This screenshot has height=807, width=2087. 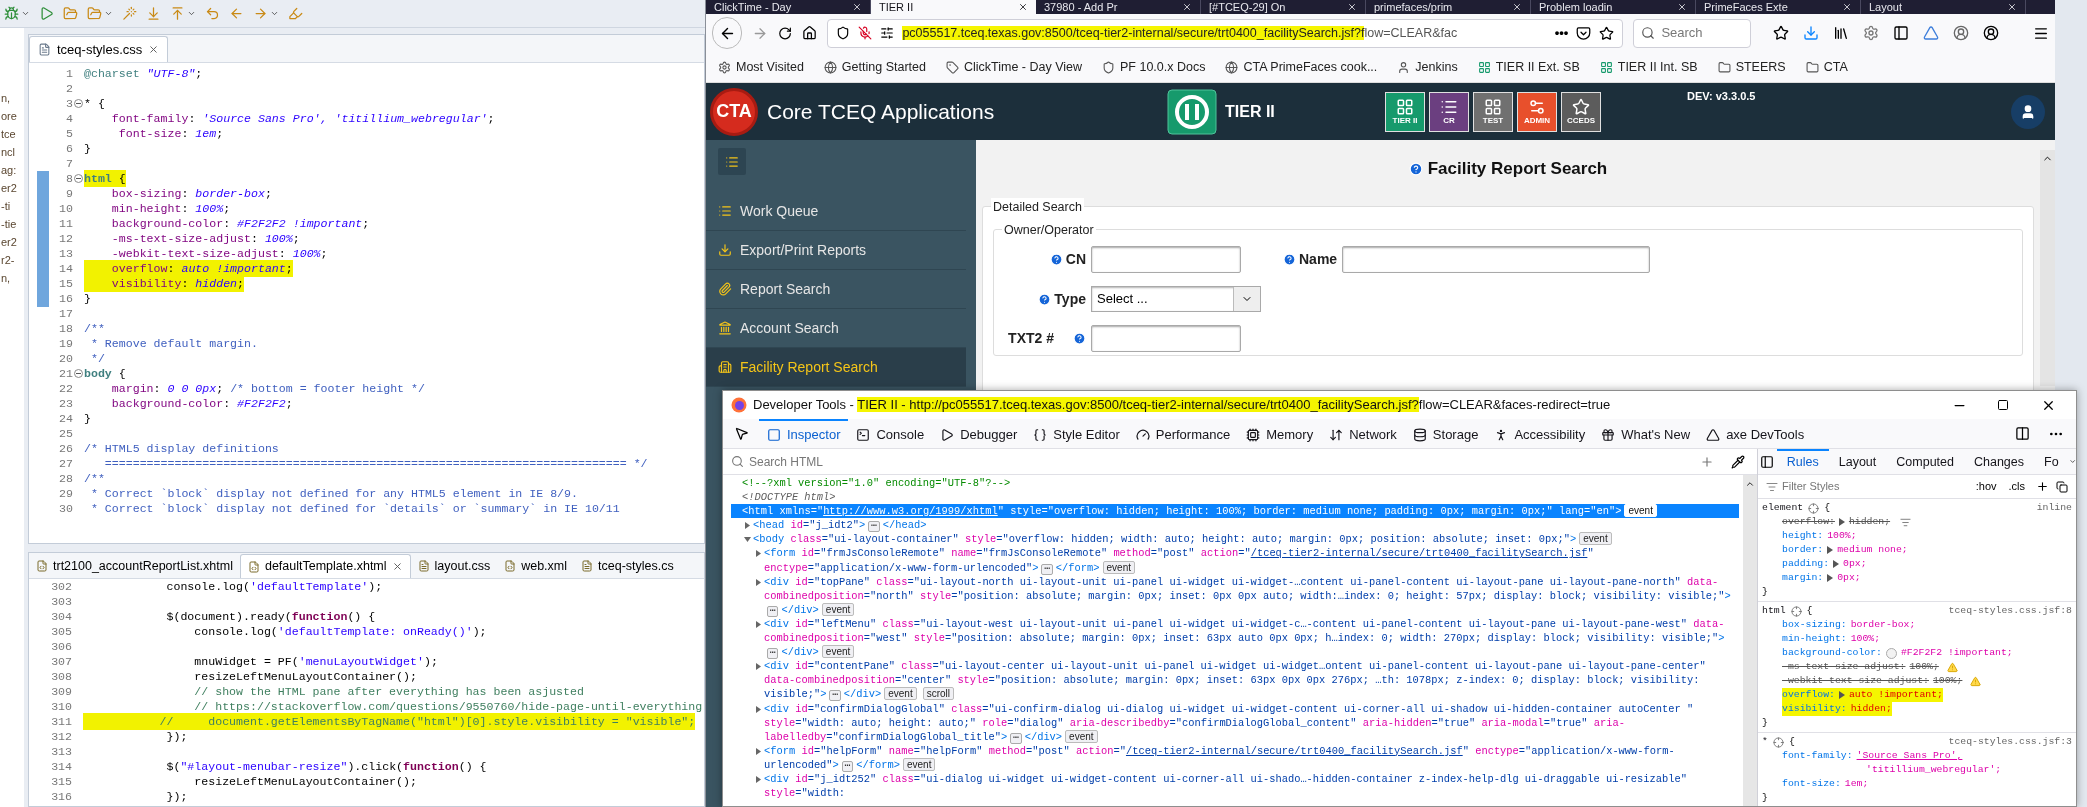 I want to click on scroll-up-icon, so click(x=1750, y=484).